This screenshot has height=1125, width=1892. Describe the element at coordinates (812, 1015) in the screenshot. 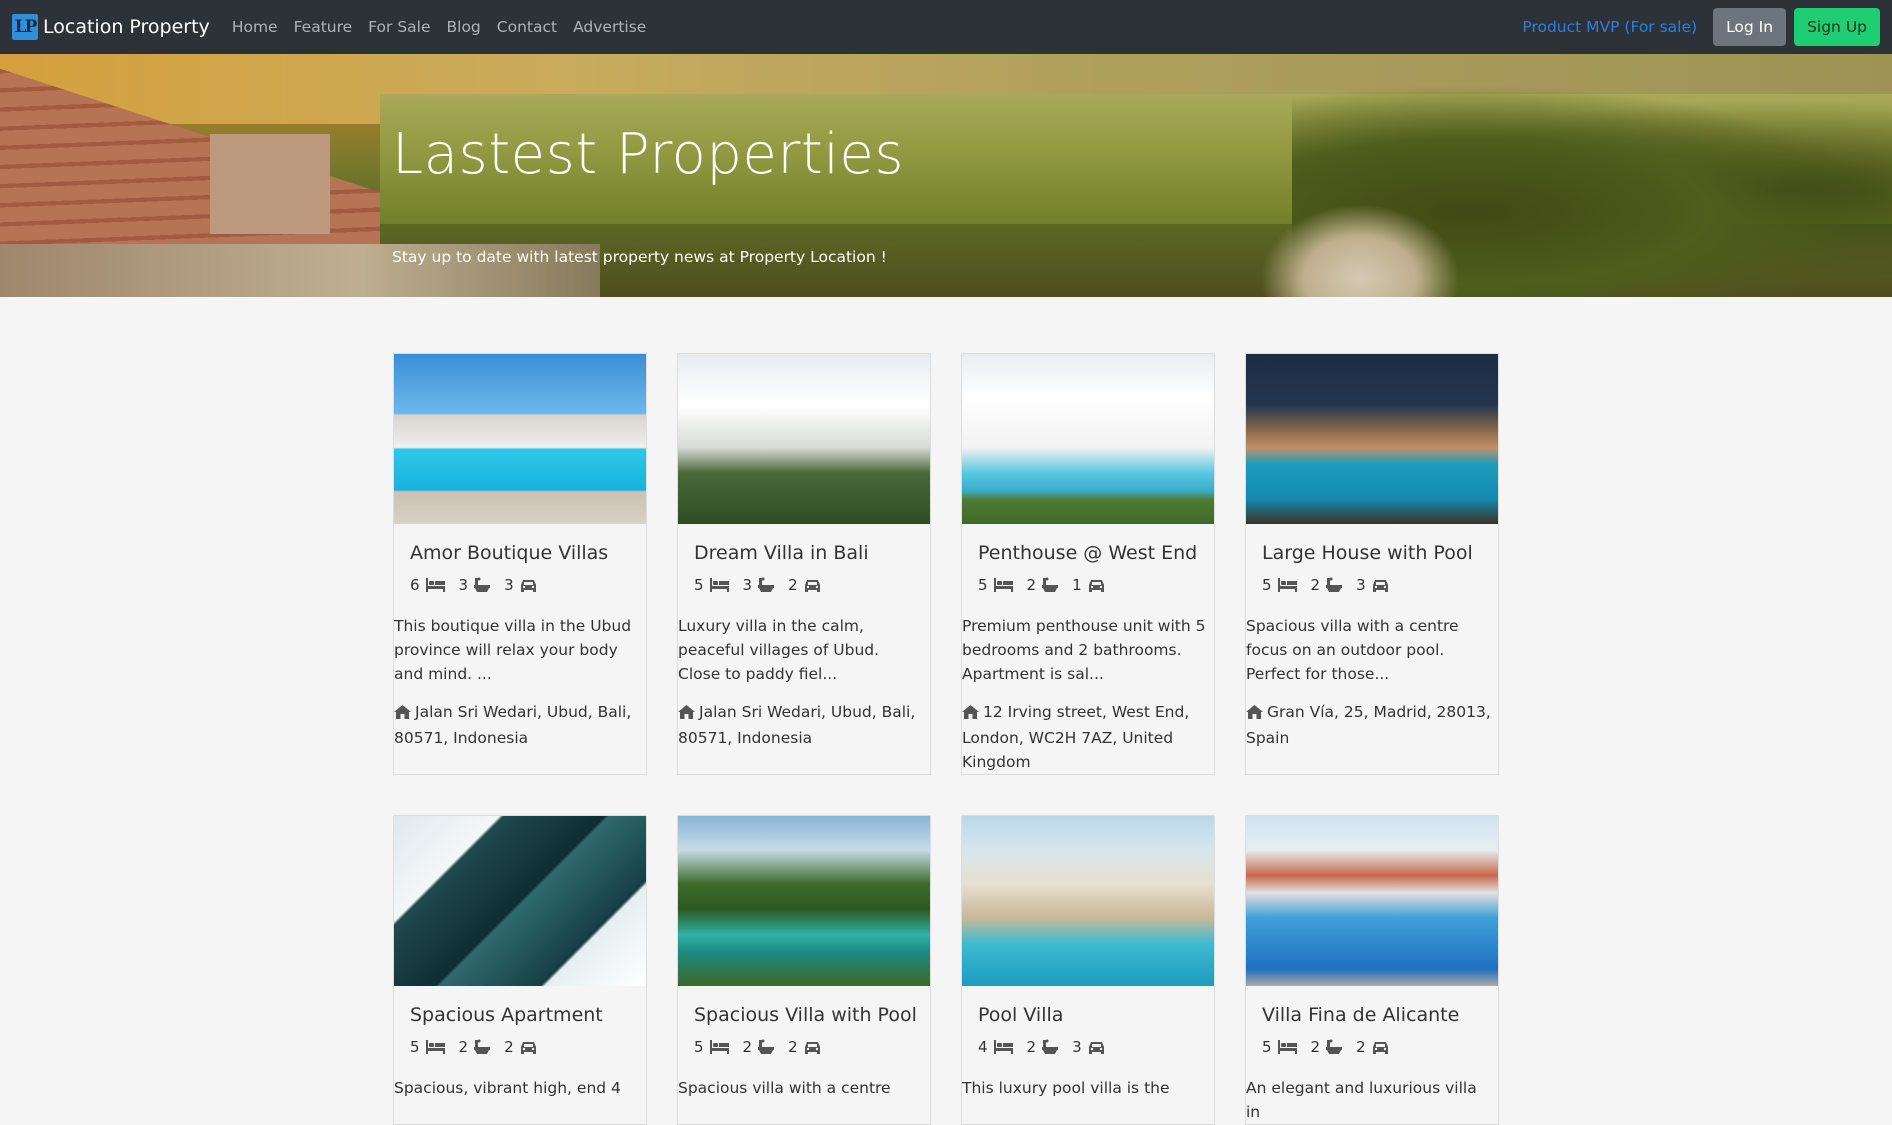

I see `property-title: Spacious Villa with Pool` at that location.